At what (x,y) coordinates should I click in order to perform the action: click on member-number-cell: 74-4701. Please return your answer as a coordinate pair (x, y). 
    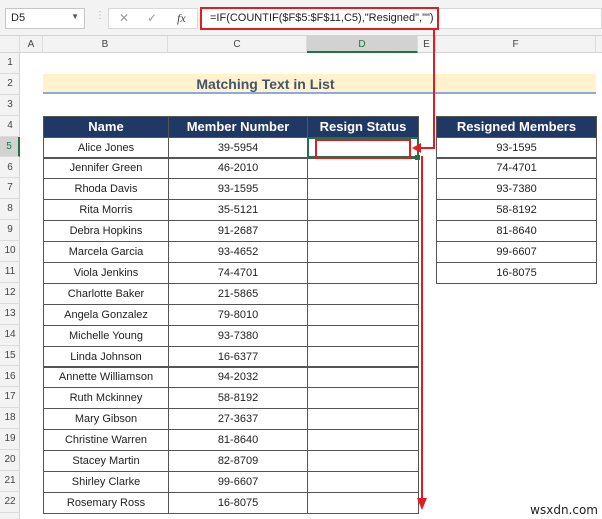
    Looking at the image, I should click on (238, 273).